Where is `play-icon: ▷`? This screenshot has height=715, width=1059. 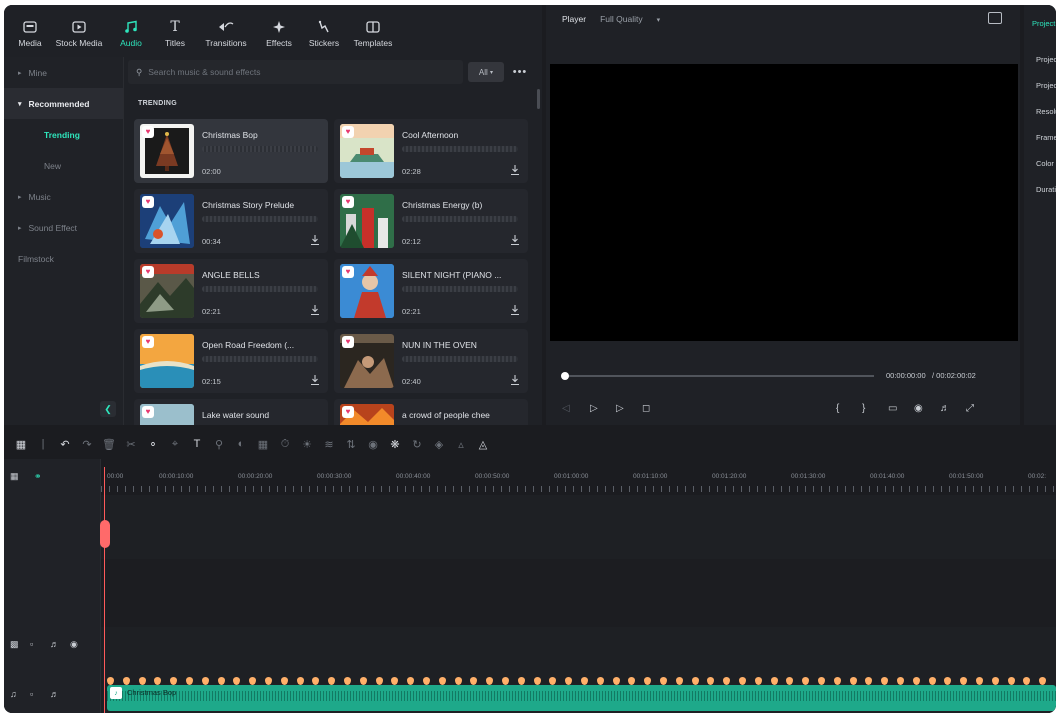
play-icon: ▷ is located at coordinates (620, 408).